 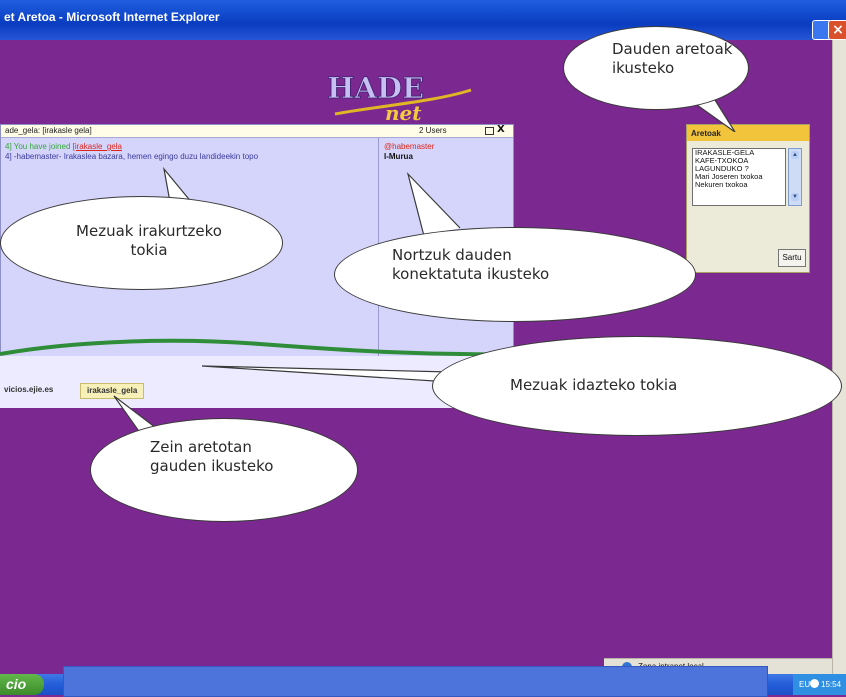 I want to click on room-link: [irakasle_gela, so click(x=97, y=146).